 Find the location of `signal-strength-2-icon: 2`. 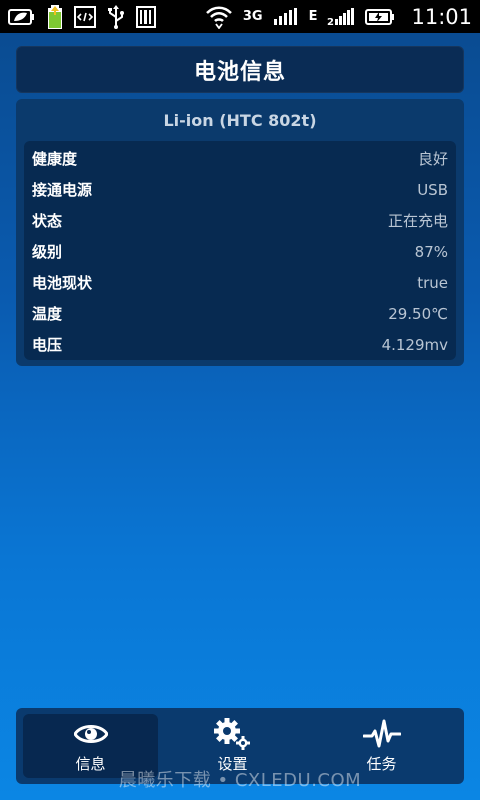

signal-strength-2-icon: 2 is located at coordinates (341, 17).